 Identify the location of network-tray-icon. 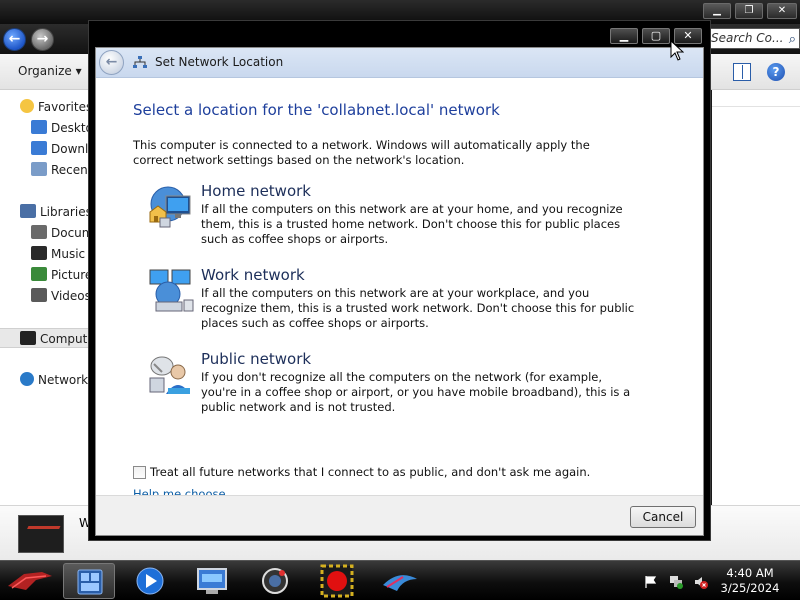
(676, 582).